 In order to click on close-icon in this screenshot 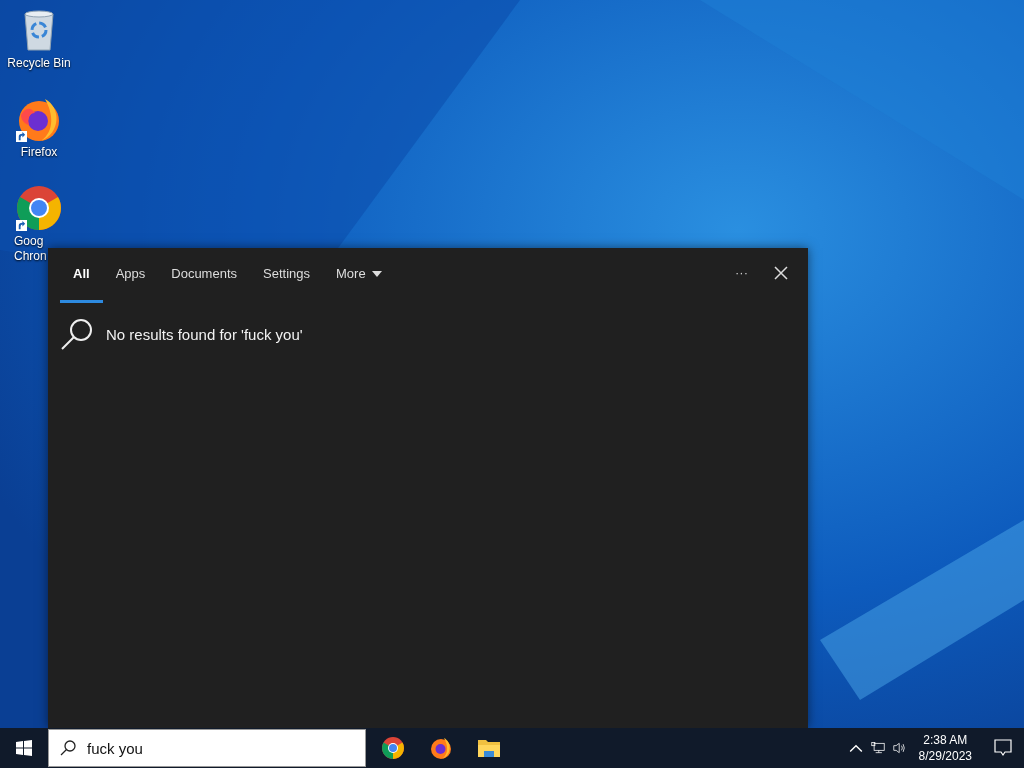, I will do `click(781, 272)`.